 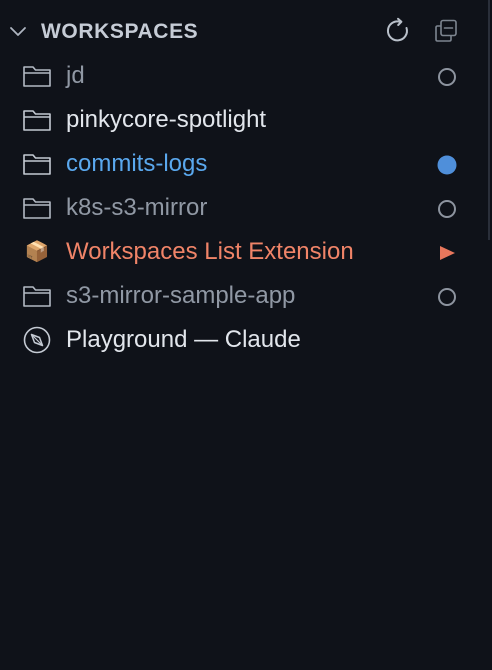 I want to click on section-title: WORKSPACES, so click(x=120, y=31).